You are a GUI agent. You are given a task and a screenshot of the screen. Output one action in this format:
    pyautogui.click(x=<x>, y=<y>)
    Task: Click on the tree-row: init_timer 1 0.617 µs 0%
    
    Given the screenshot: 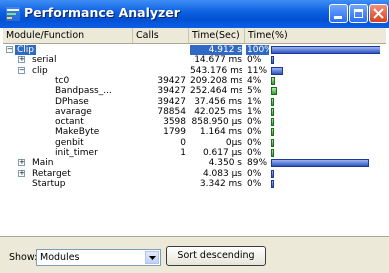 What is the action you would take?
    pyautogui.click(x=194, y=153)
    